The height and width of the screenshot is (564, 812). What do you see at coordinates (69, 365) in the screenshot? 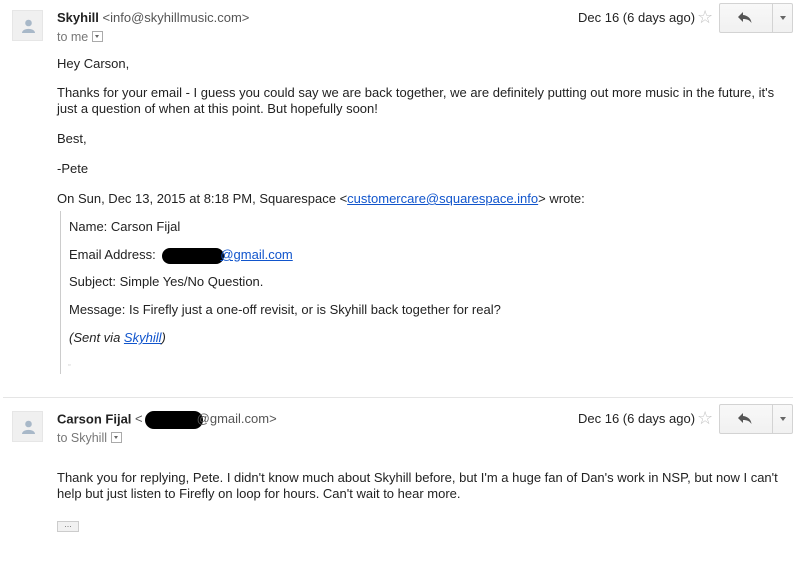
I see `attachment-indicator-icon: ▫` at bounding box center [69, 365].